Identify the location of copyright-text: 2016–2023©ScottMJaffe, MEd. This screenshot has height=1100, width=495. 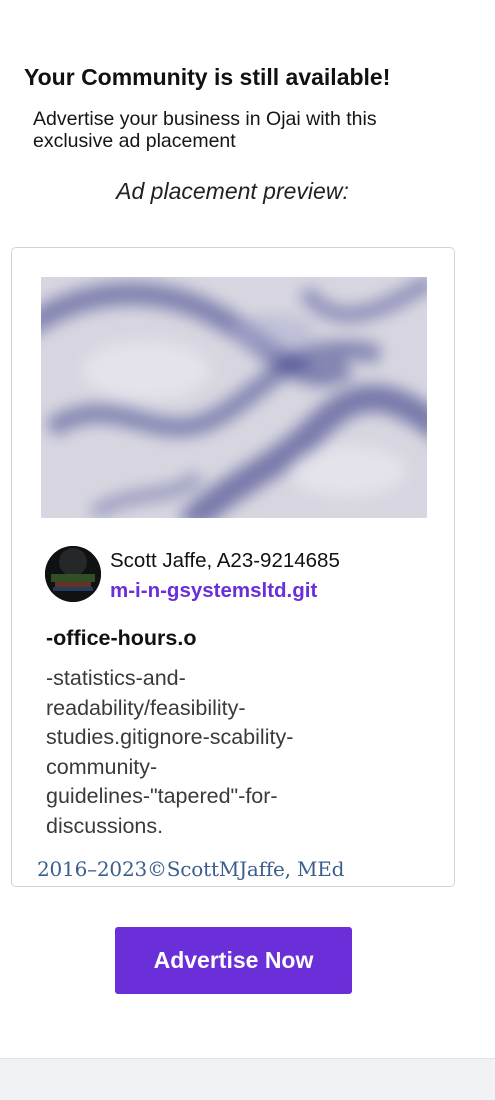
(191, 869).